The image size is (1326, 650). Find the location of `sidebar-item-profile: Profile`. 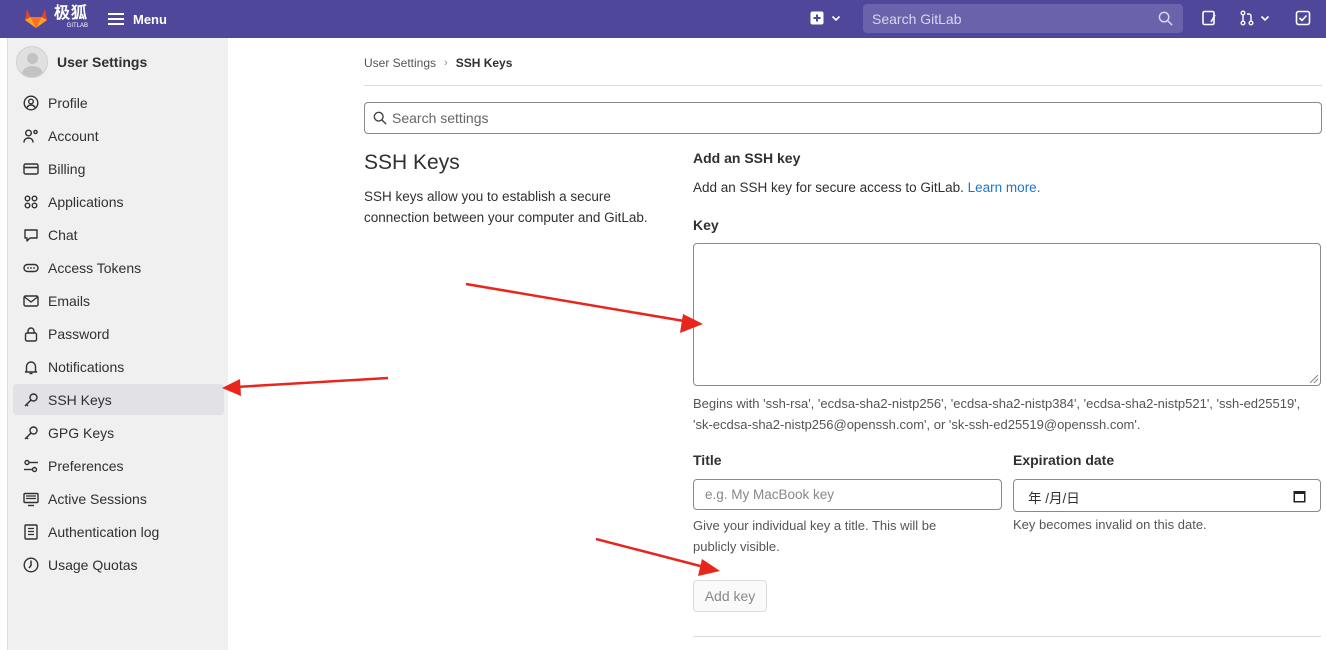

sidebar-item-profile: Profile is located at coordinates (118, 102).